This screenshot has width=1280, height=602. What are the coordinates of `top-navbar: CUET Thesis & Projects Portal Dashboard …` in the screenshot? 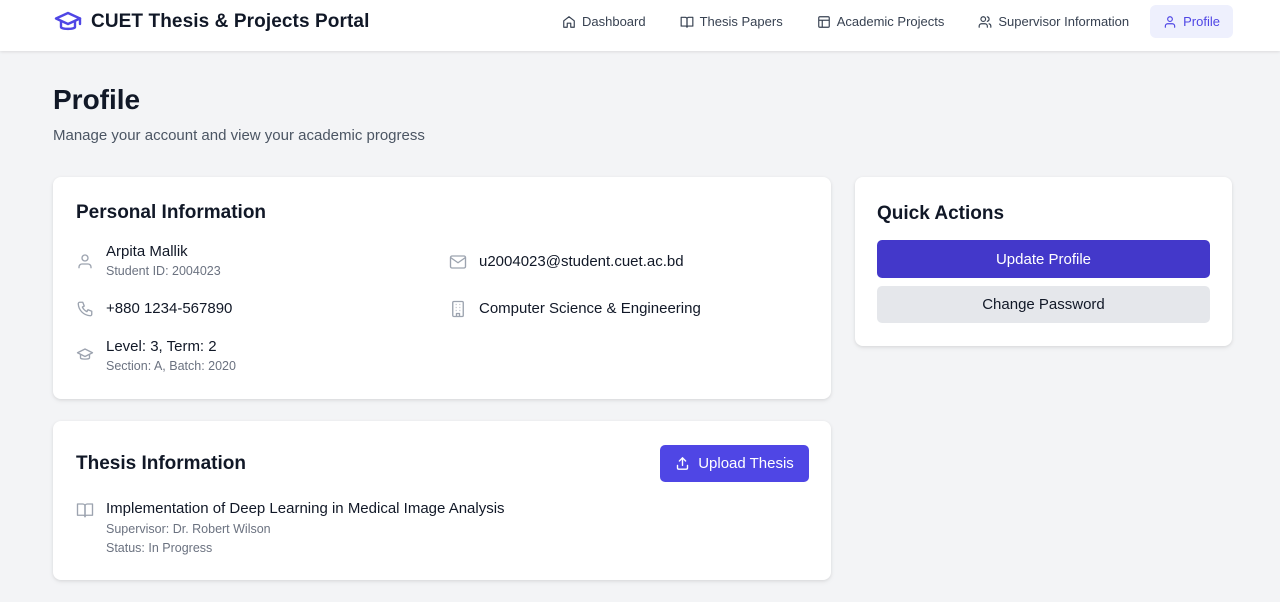 It's located at (640, 25).